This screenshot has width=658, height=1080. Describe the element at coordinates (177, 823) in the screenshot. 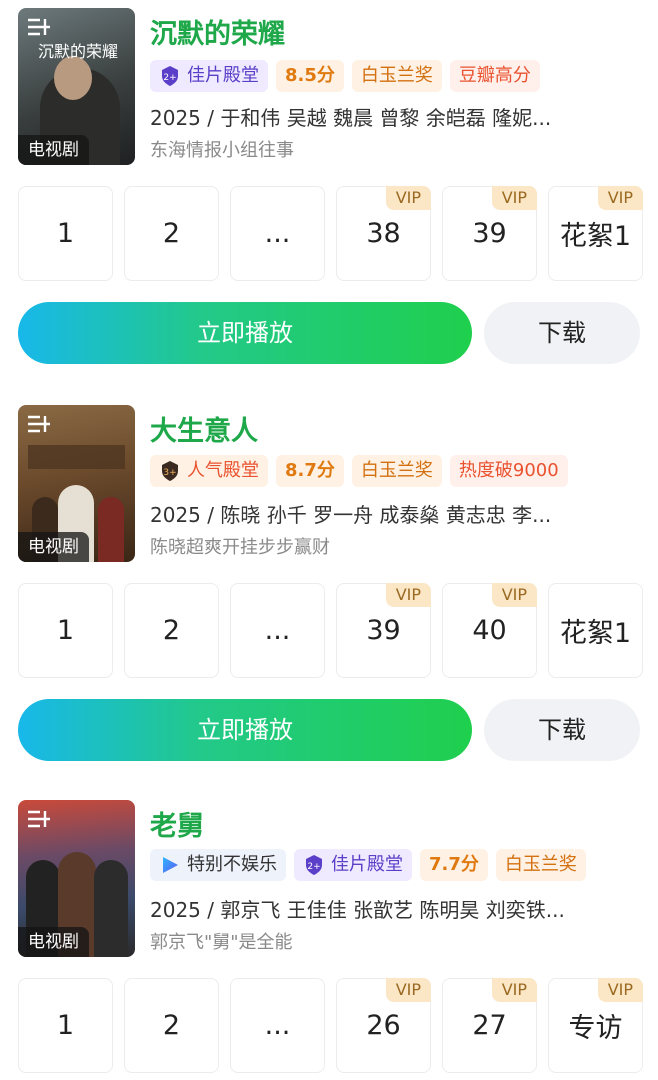

I see `show-title: 老舅` at that location.